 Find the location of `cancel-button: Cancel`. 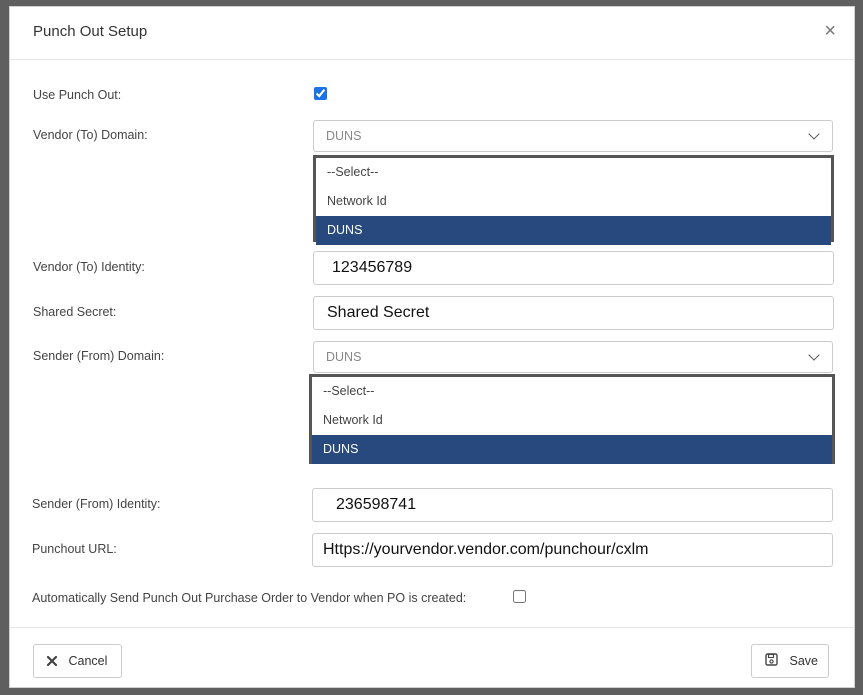

cancel-button: Cancel is located at coordinates (77, 661).